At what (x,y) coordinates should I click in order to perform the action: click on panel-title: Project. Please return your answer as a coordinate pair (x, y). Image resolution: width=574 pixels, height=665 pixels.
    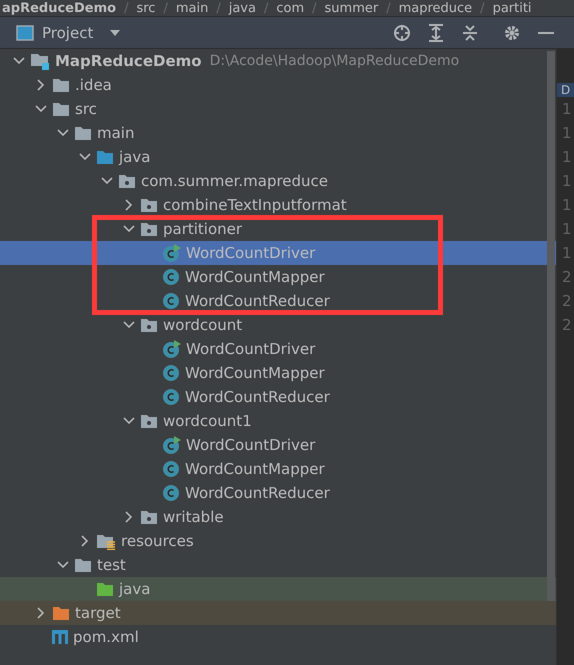
    Looking at the image, I should click on (68, 33).